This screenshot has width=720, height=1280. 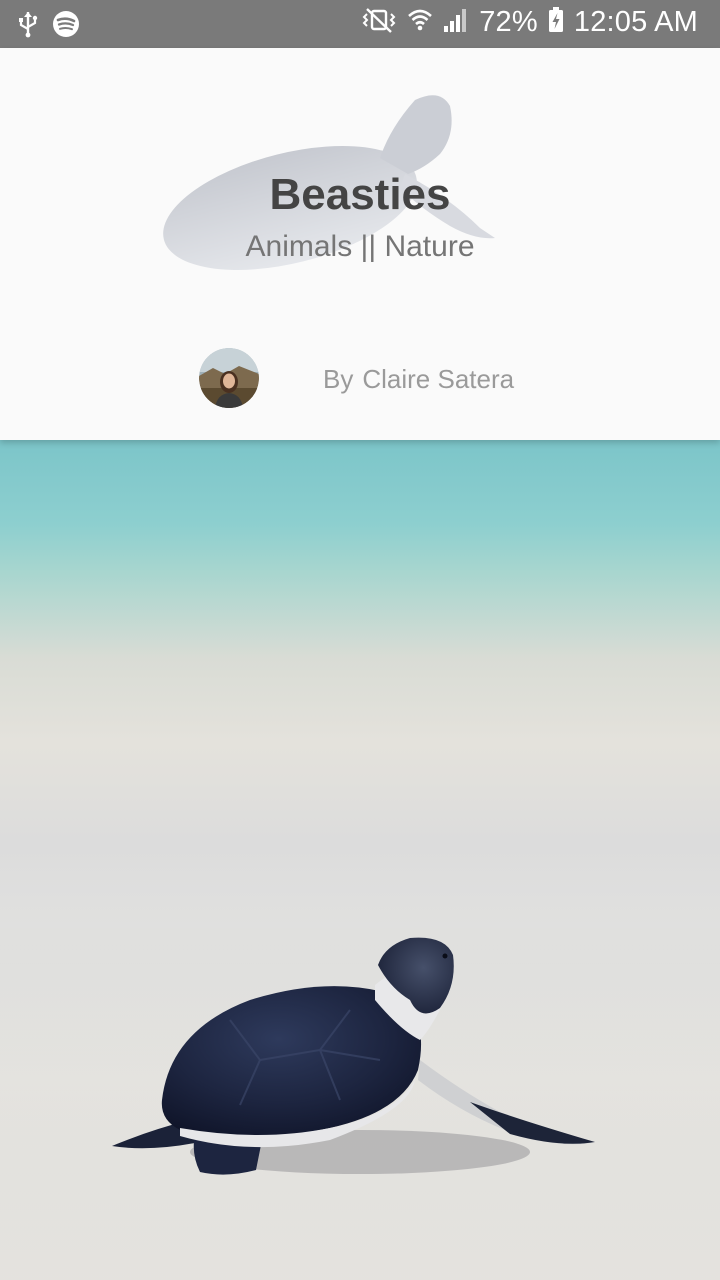 I want to click on by-label: By, so click(x=338, y=379).